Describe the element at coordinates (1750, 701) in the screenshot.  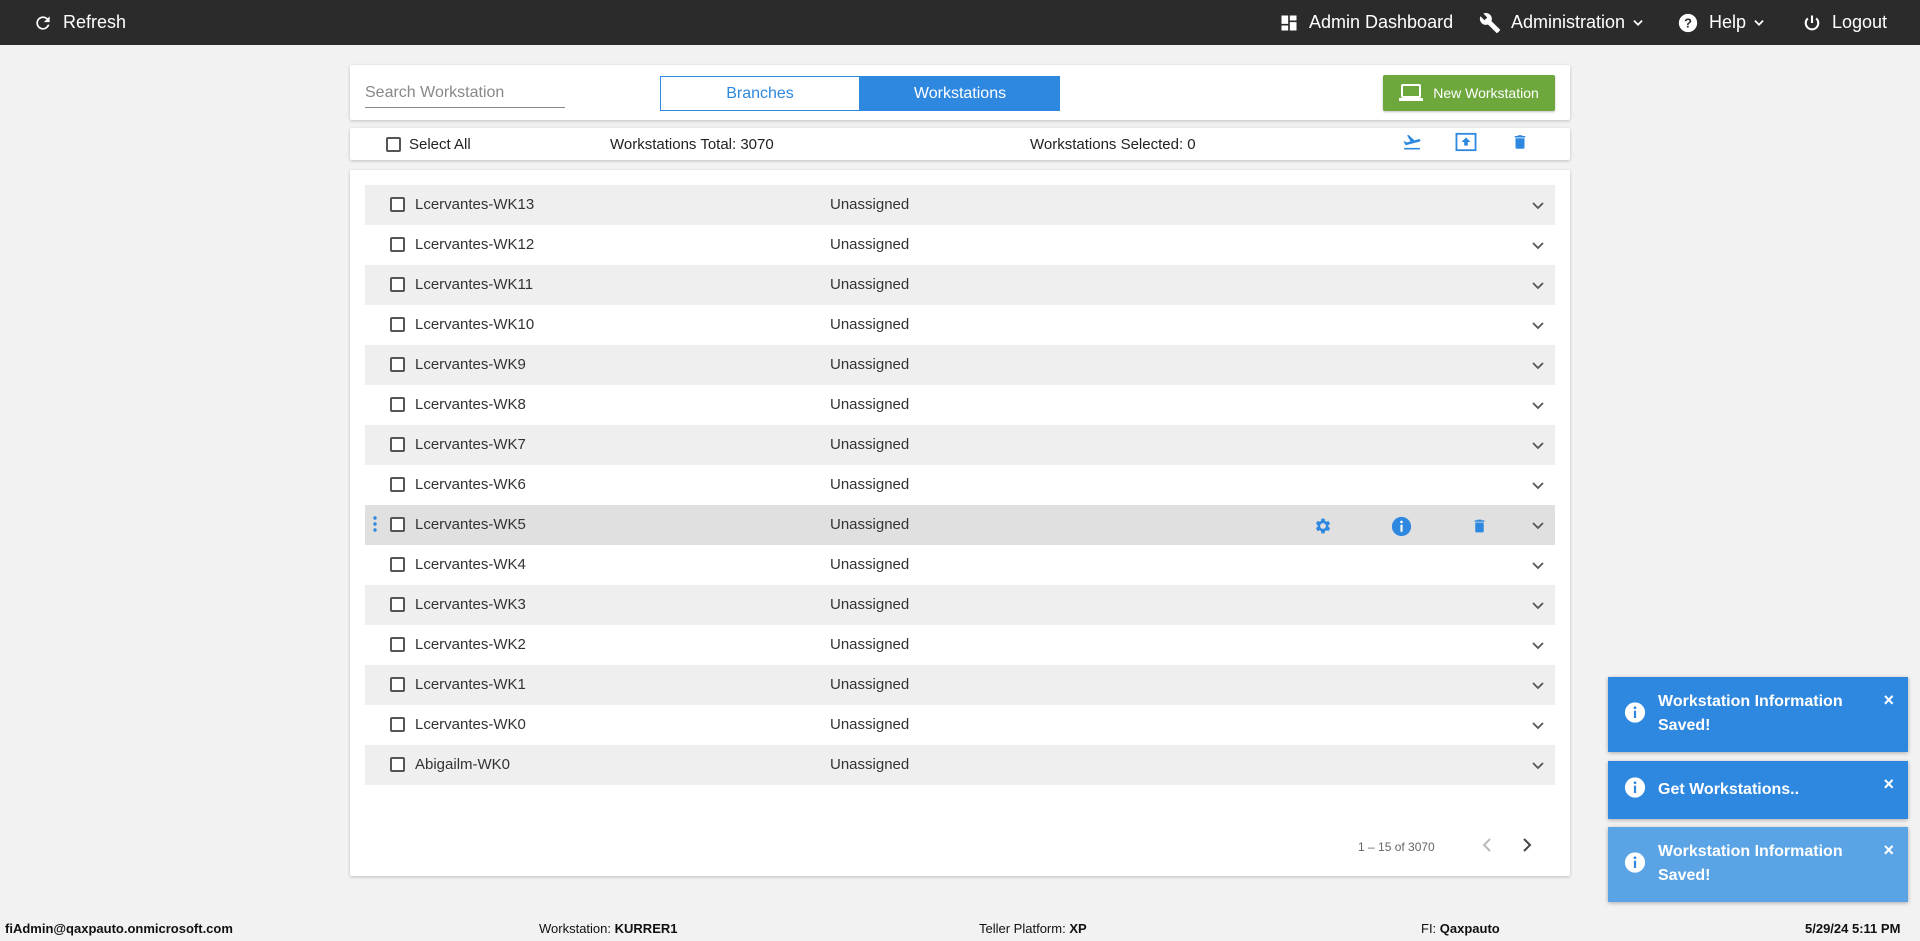
I see `toast-line: Workstation Information` at that location.